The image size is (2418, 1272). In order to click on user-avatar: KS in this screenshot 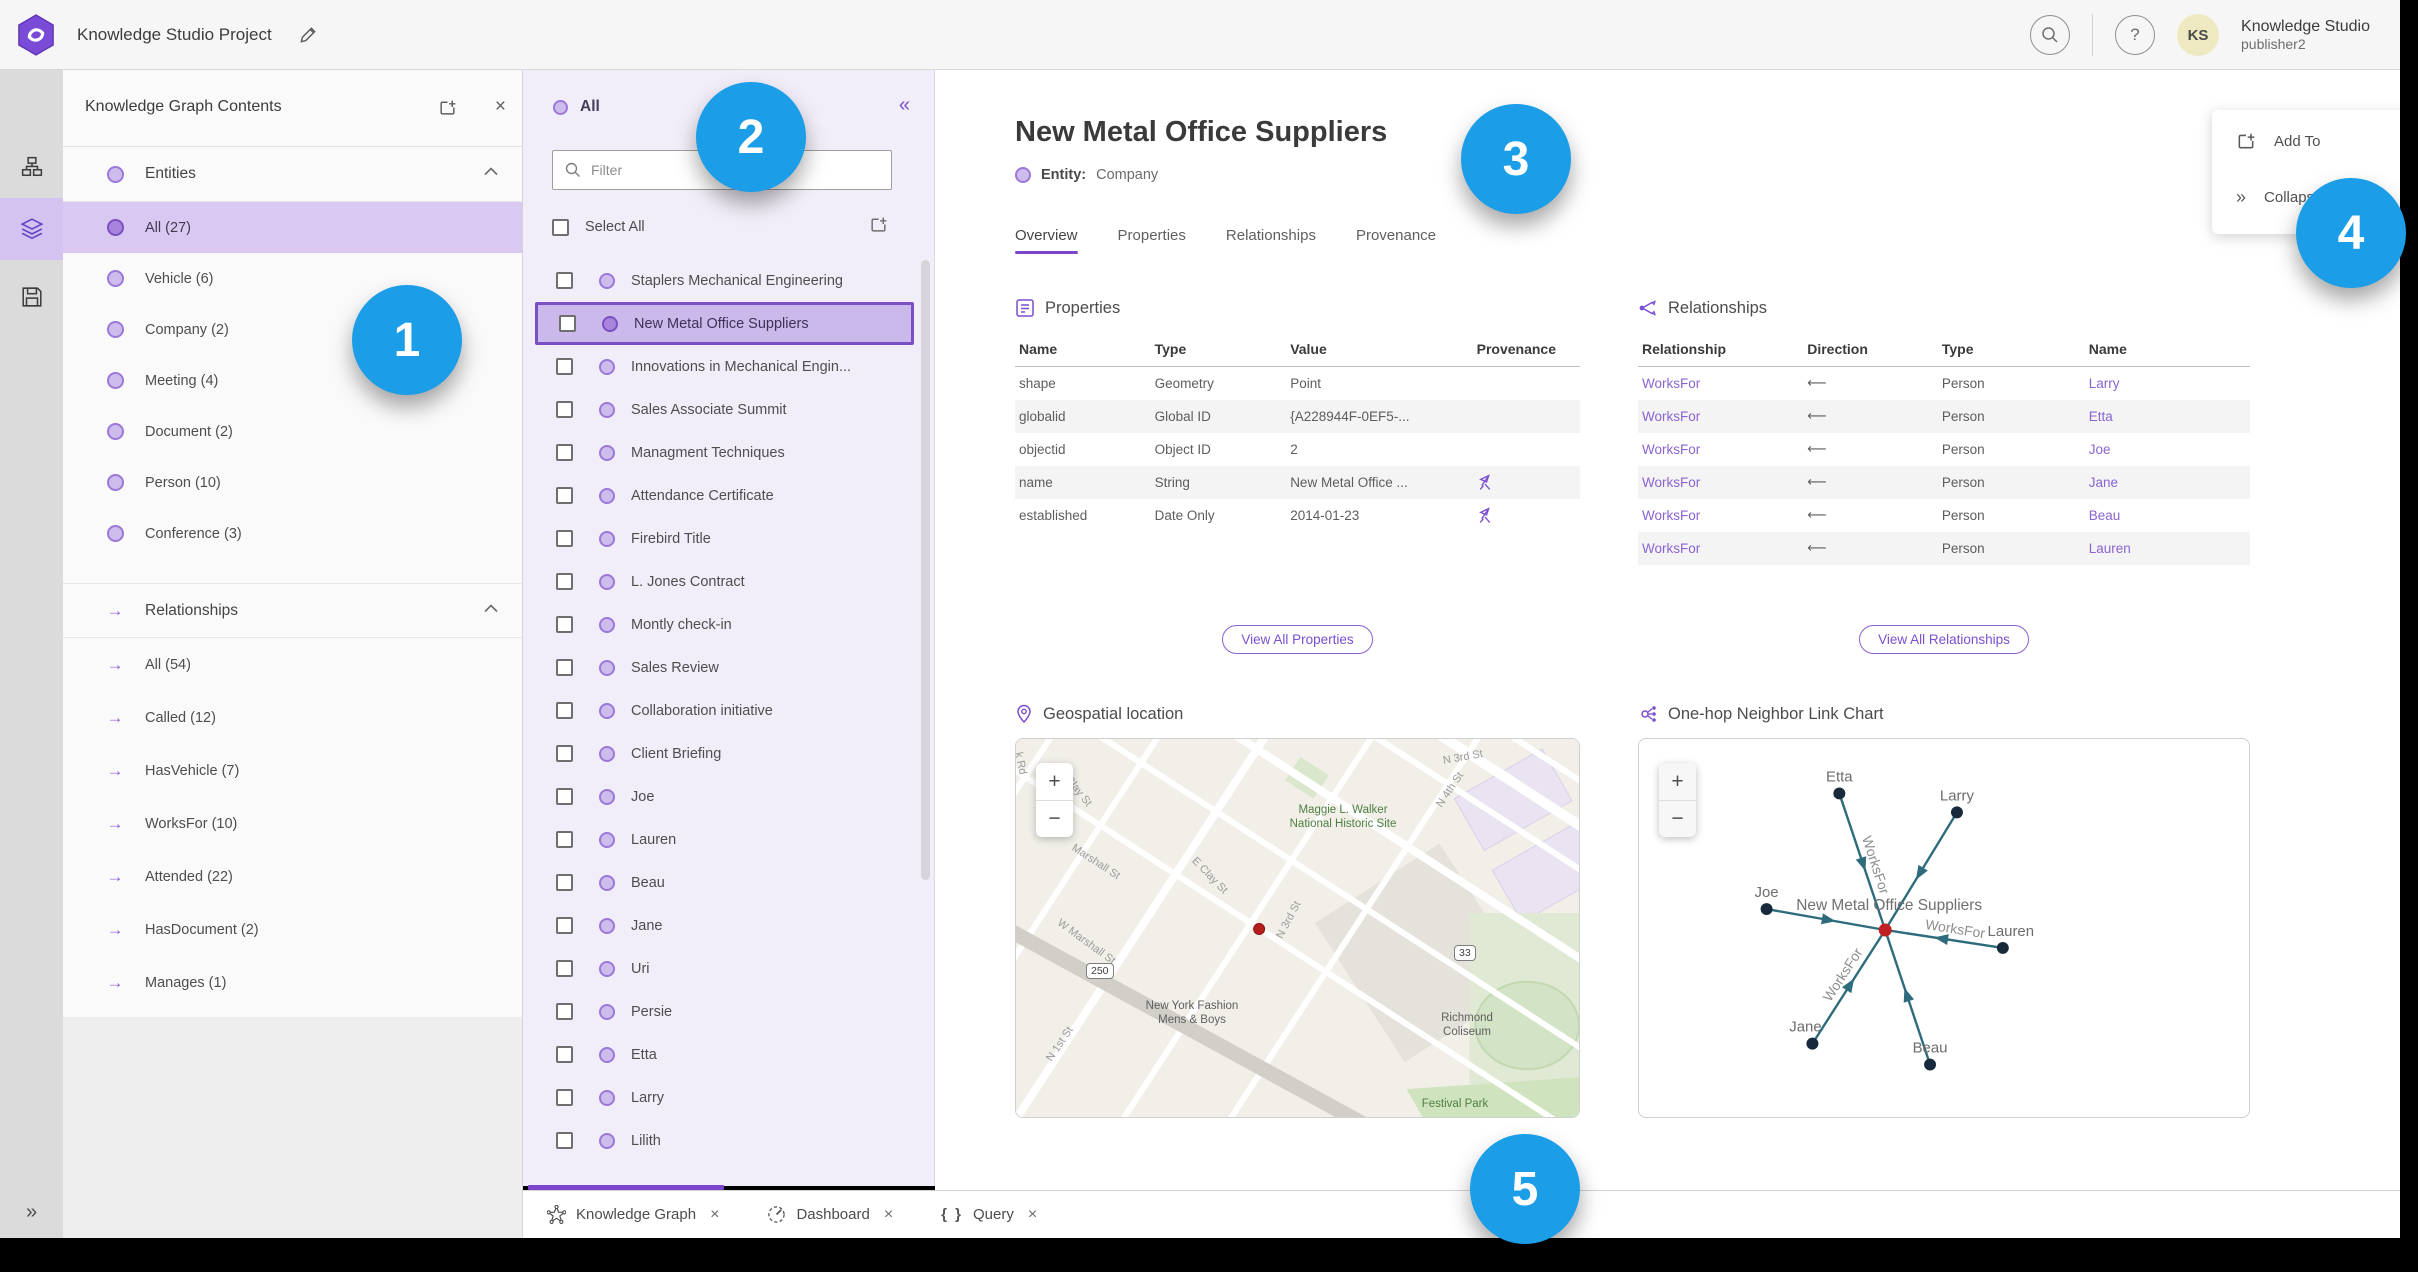, I will do `click(2198, 35)`.